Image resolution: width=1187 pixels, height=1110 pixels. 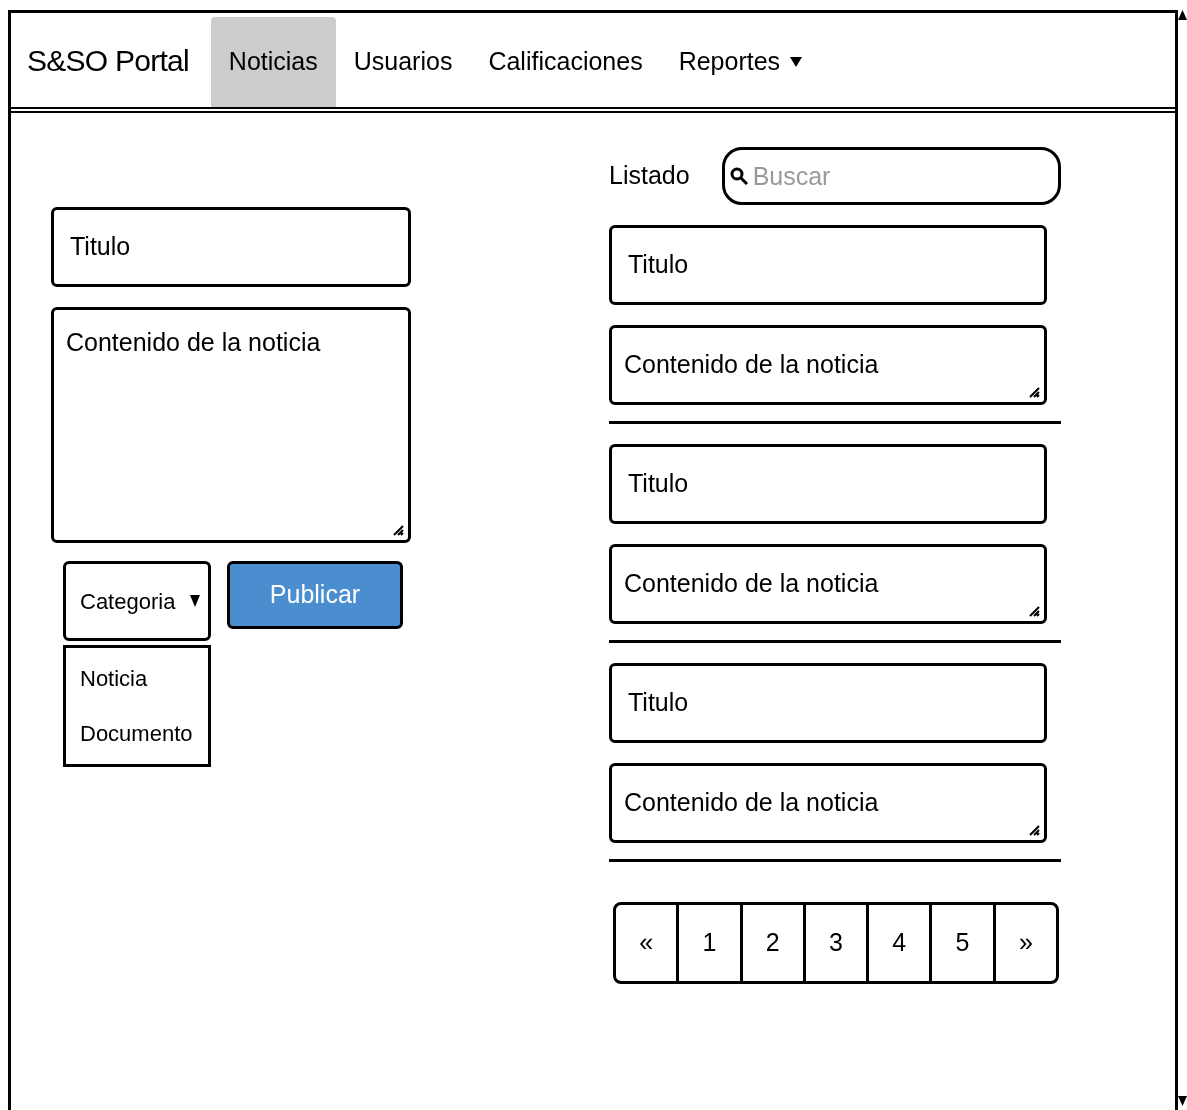 I want to click on search-icon, so click(x=738, y=176).